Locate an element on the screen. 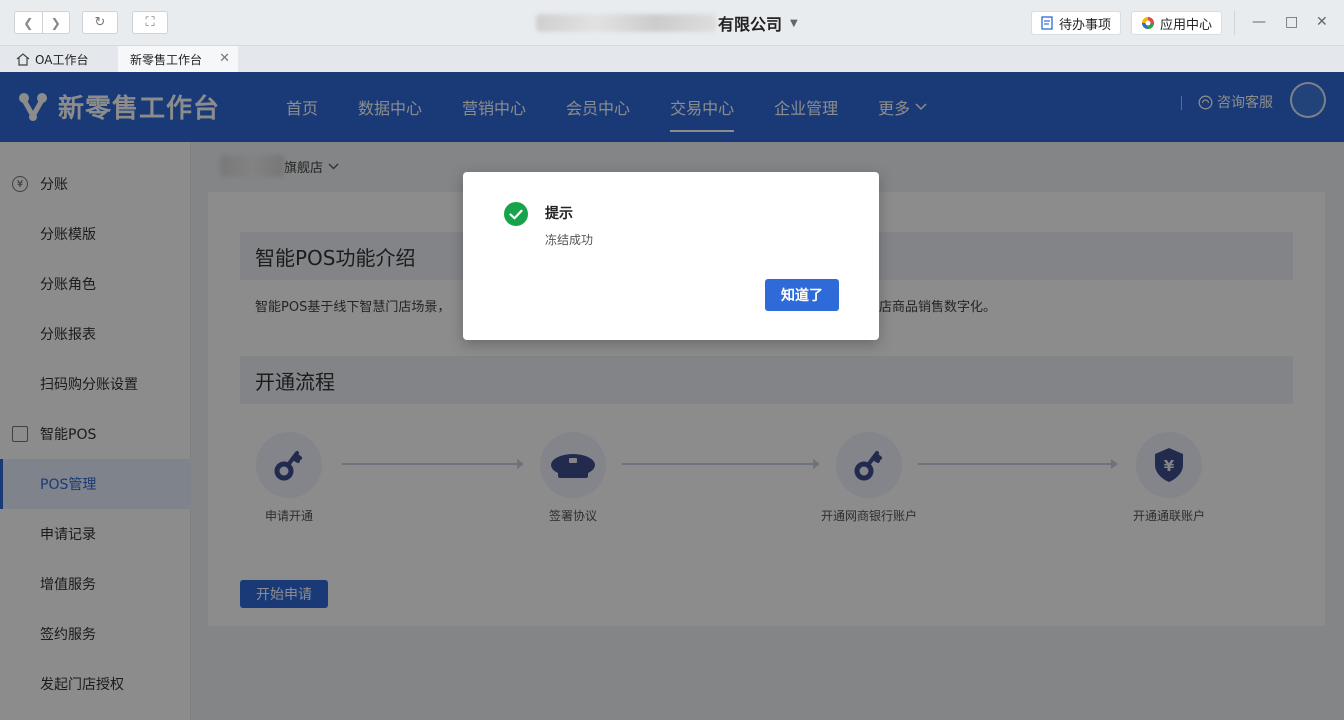  tab-oa: OA工作台 is located at coordinates (59, 59).